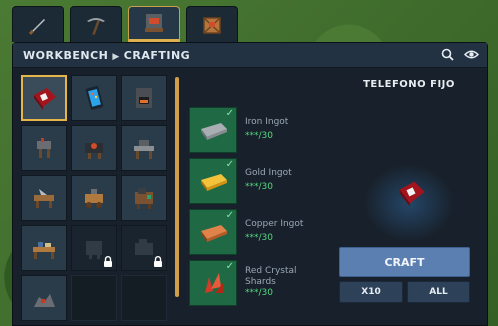  What do you see at coordinates (125, 24) in the screenshot?
I see `category-tabs` at bounding box center [125, 24].